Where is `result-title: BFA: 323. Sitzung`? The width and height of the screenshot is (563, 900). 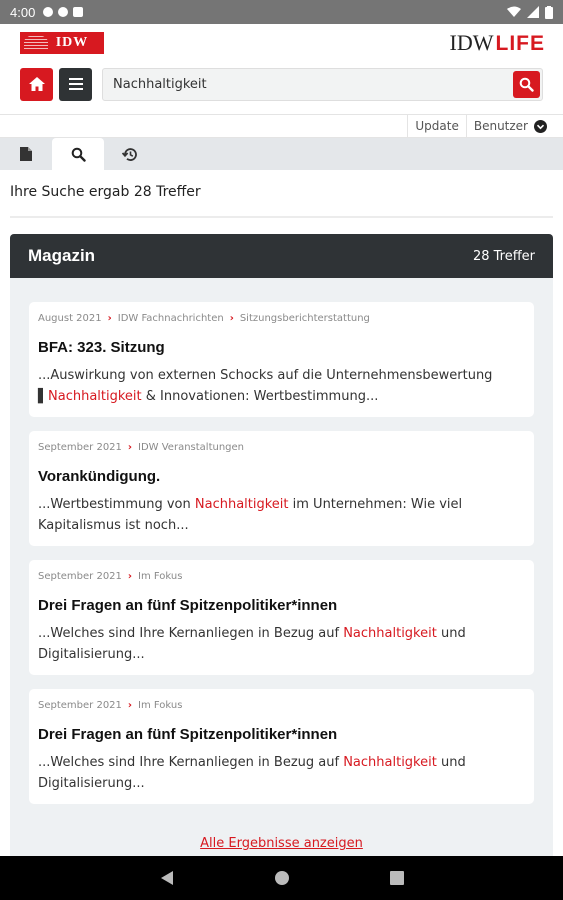
result-title: BFA: 323. Sitzung is located at coordinates (281, 347).